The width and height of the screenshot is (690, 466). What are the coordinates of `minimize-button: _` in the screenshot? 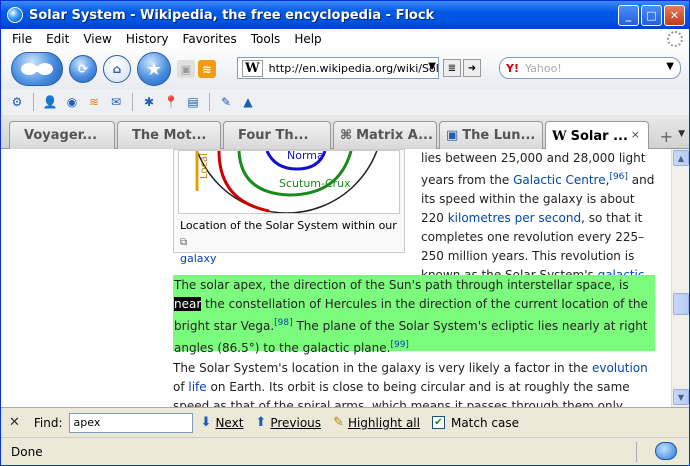 It's located at (628, 15).